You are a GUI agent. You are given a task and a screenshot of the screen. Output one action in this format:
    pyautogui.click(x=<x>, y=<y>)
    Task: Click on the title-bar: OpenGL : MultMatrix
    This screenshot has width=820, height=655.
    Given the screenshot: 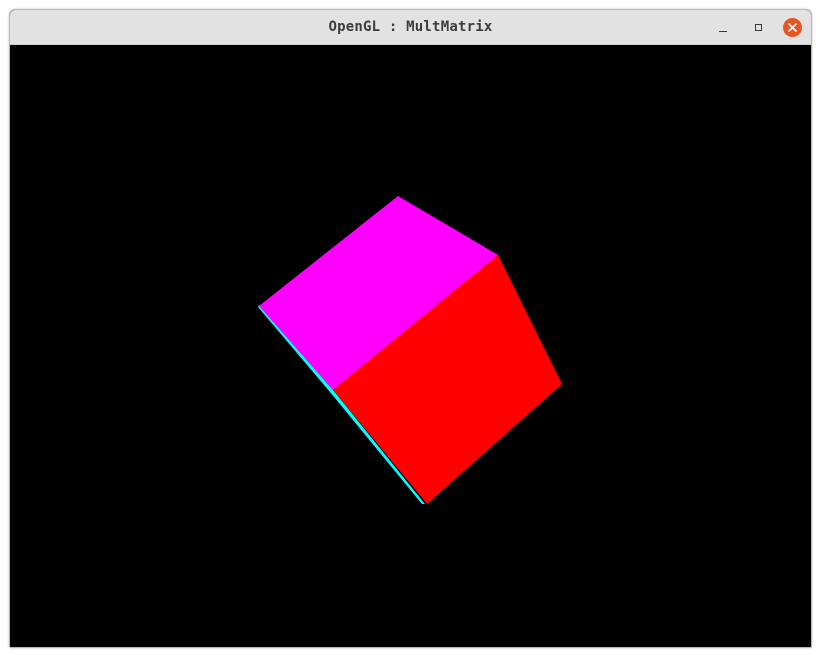 What is the action you would take?
    pyautogui.click(x=410, y=27)
    